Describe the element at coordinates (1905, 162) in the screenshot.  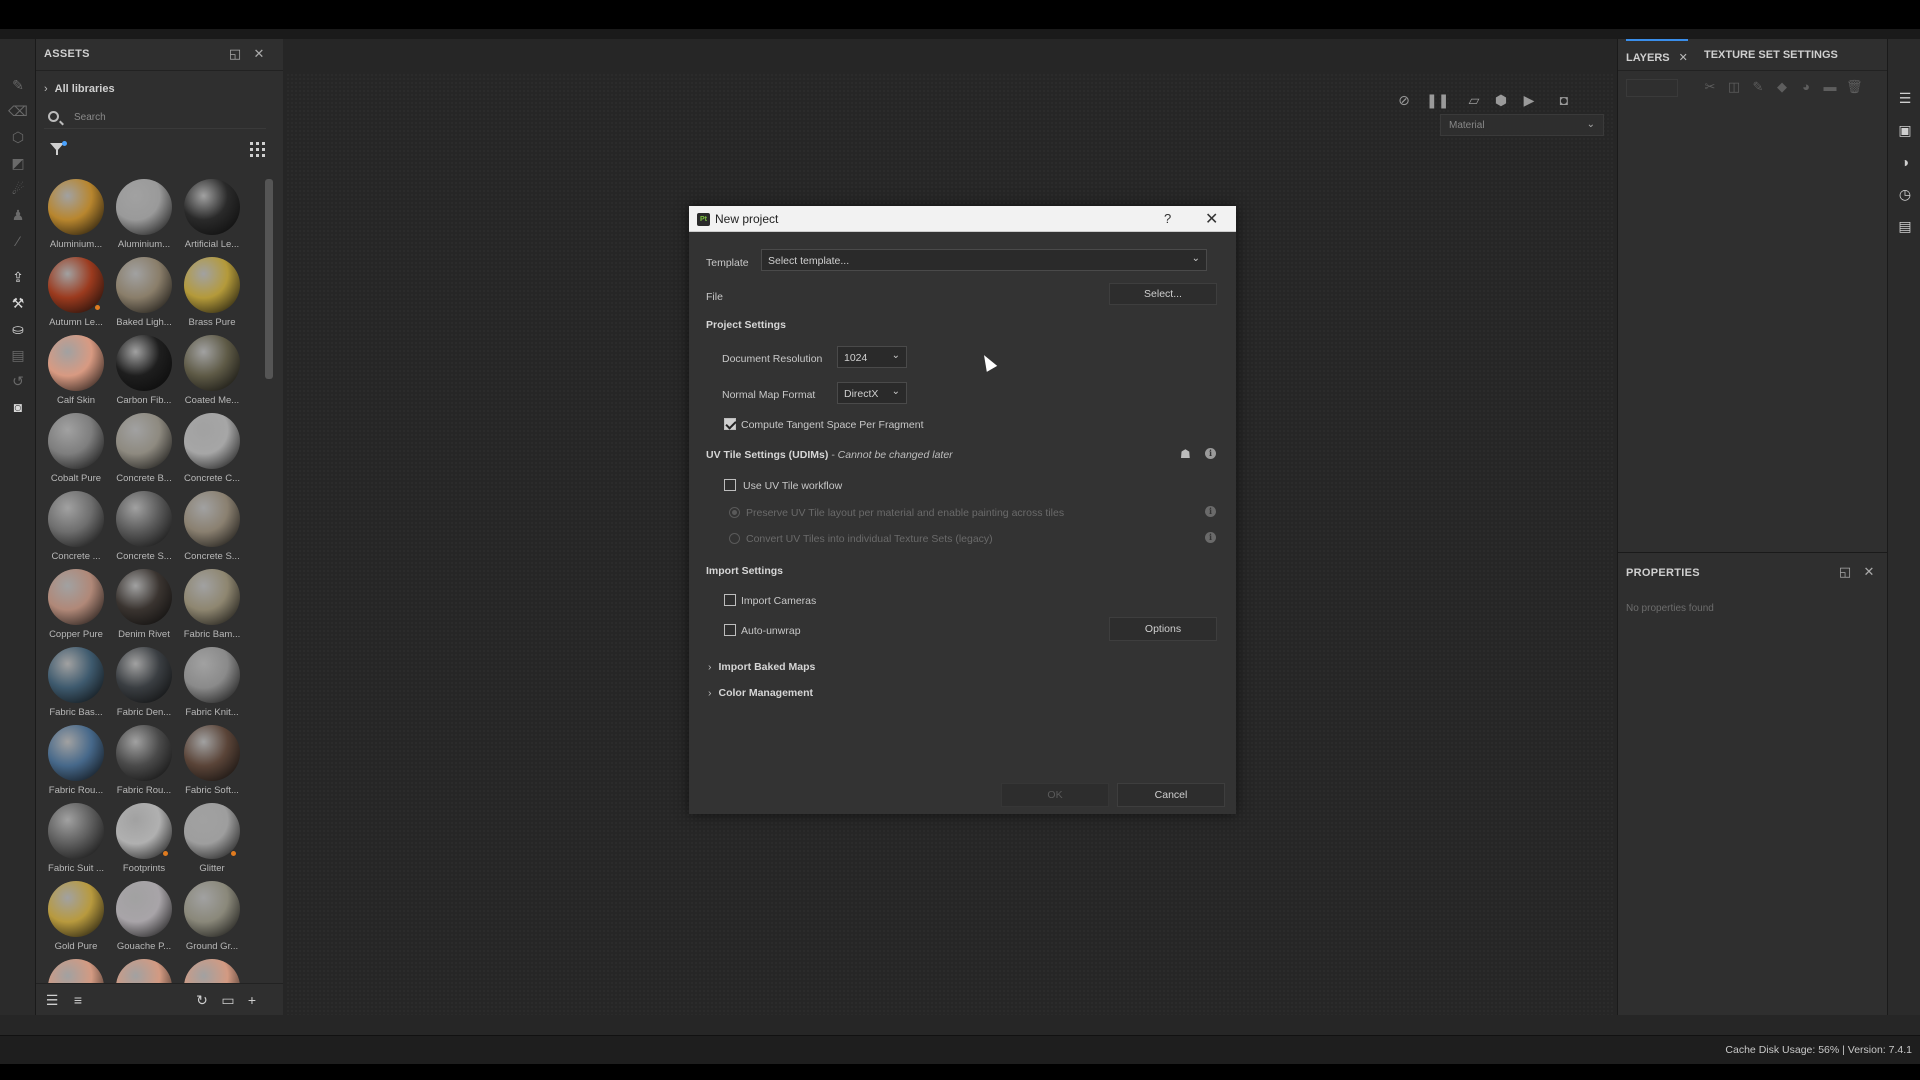
I see `environment-icon: ◑` at that location.